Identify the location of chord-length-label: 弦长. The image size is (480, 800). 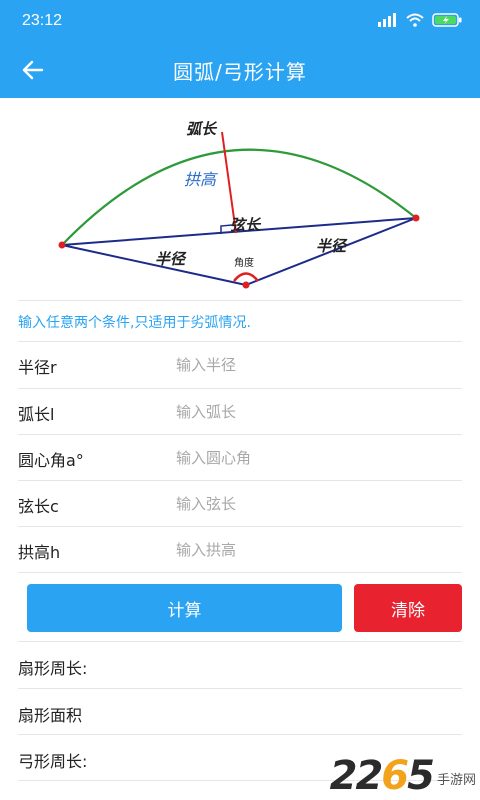
(246, 225).